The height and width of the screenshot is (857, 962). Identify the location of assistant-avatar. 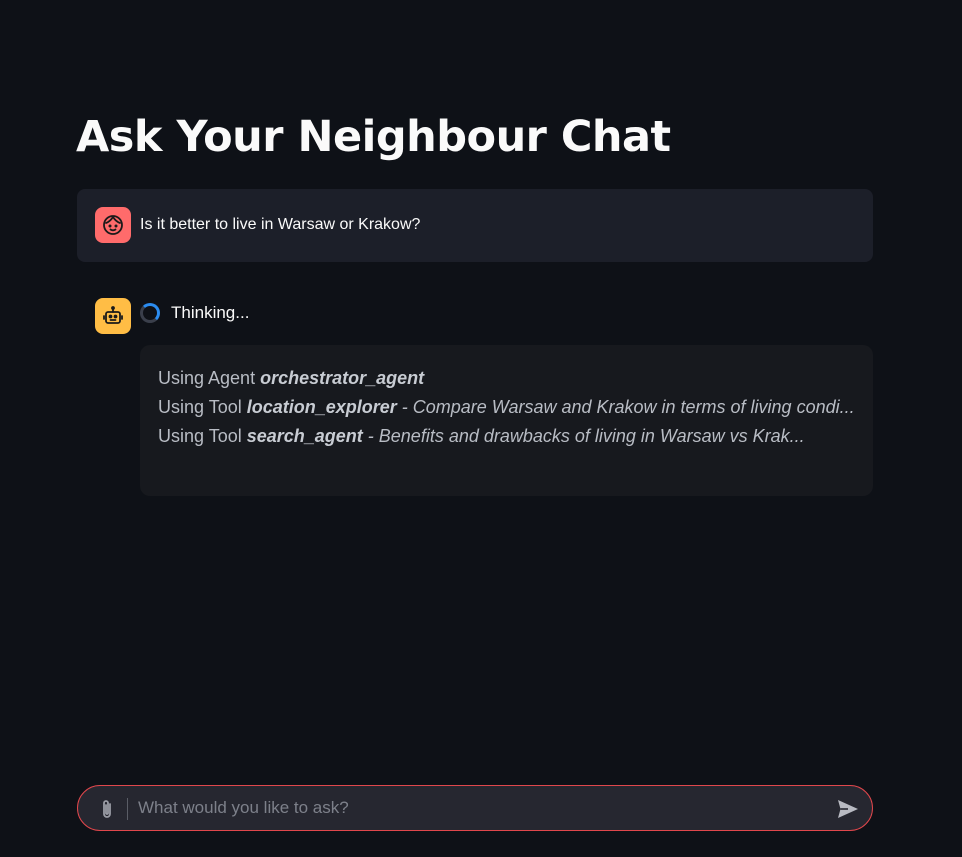
(113, 316).